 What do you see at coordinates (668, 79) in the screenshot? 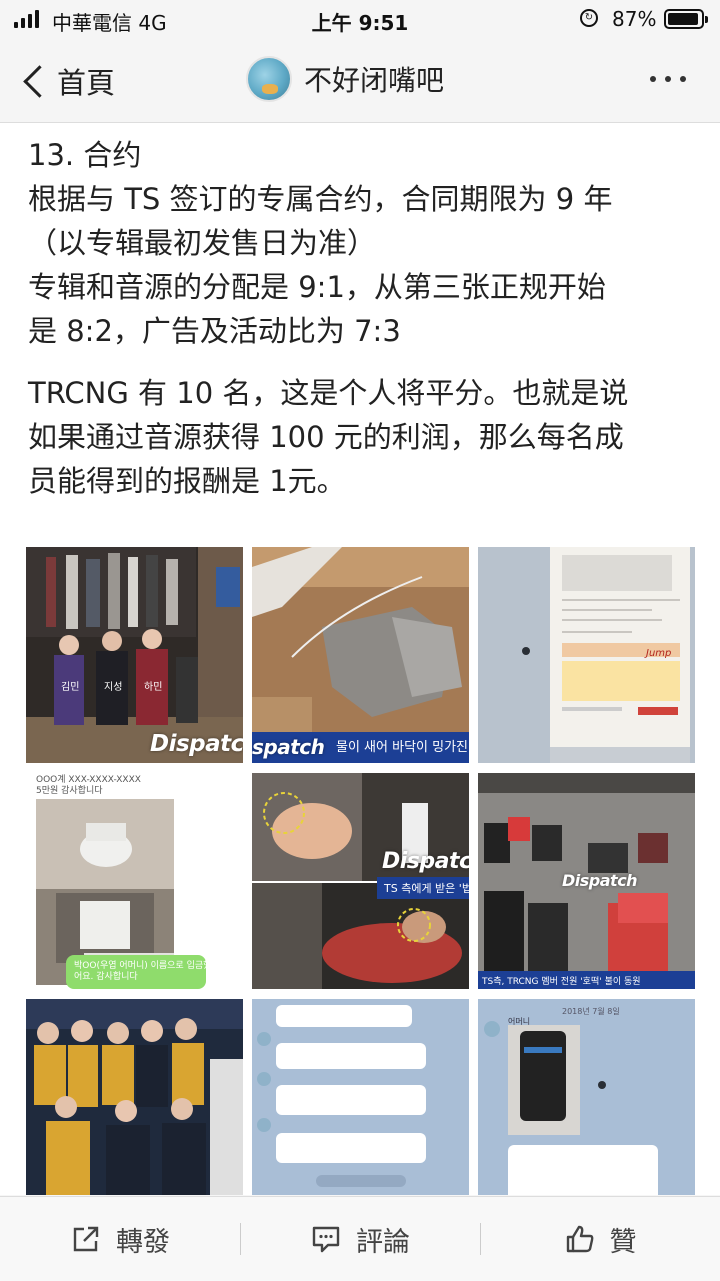
I see `more-dots-icon` at bounding box center [668, 79].